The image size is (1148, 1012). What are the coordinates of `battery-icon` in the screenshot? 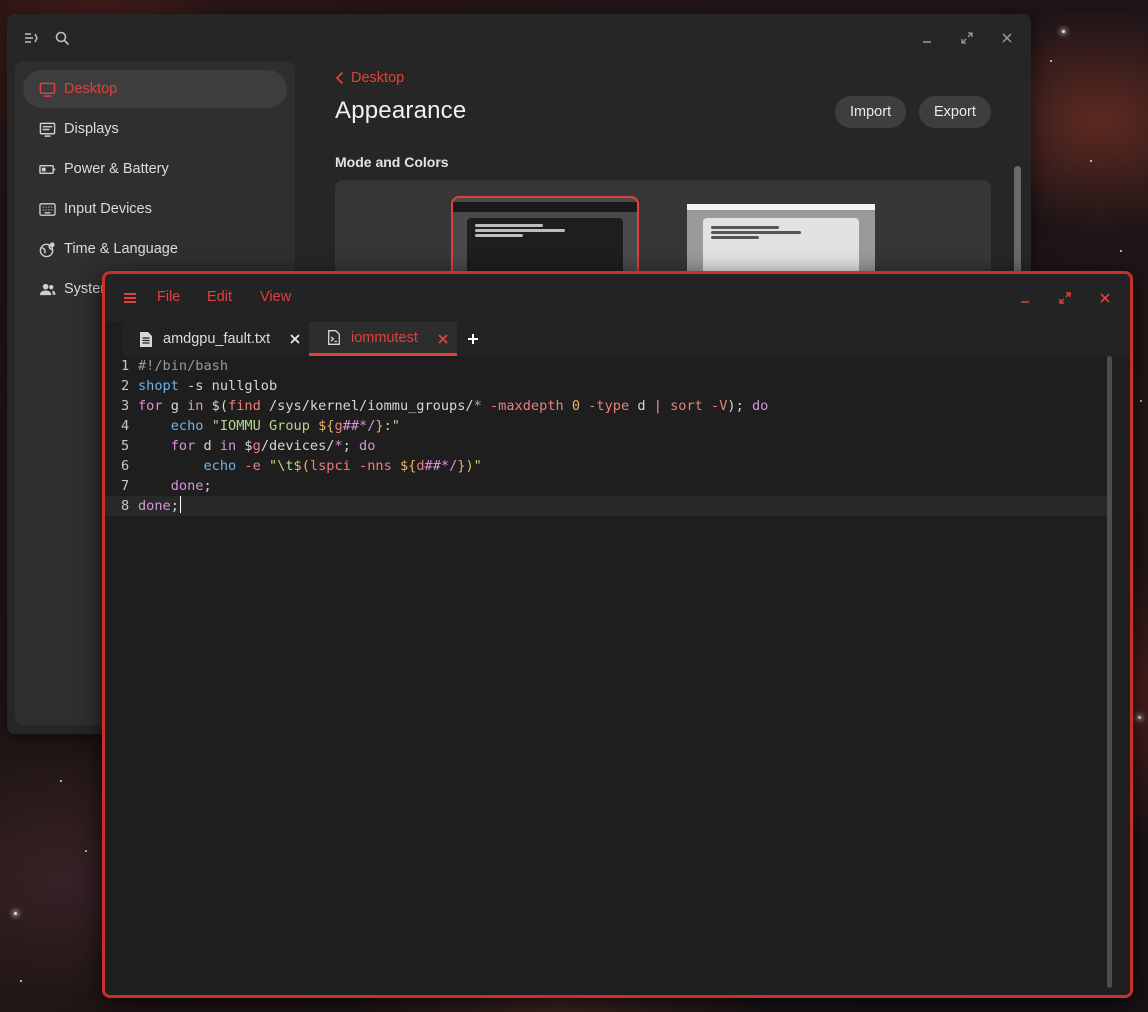 It's located at (47, 169).